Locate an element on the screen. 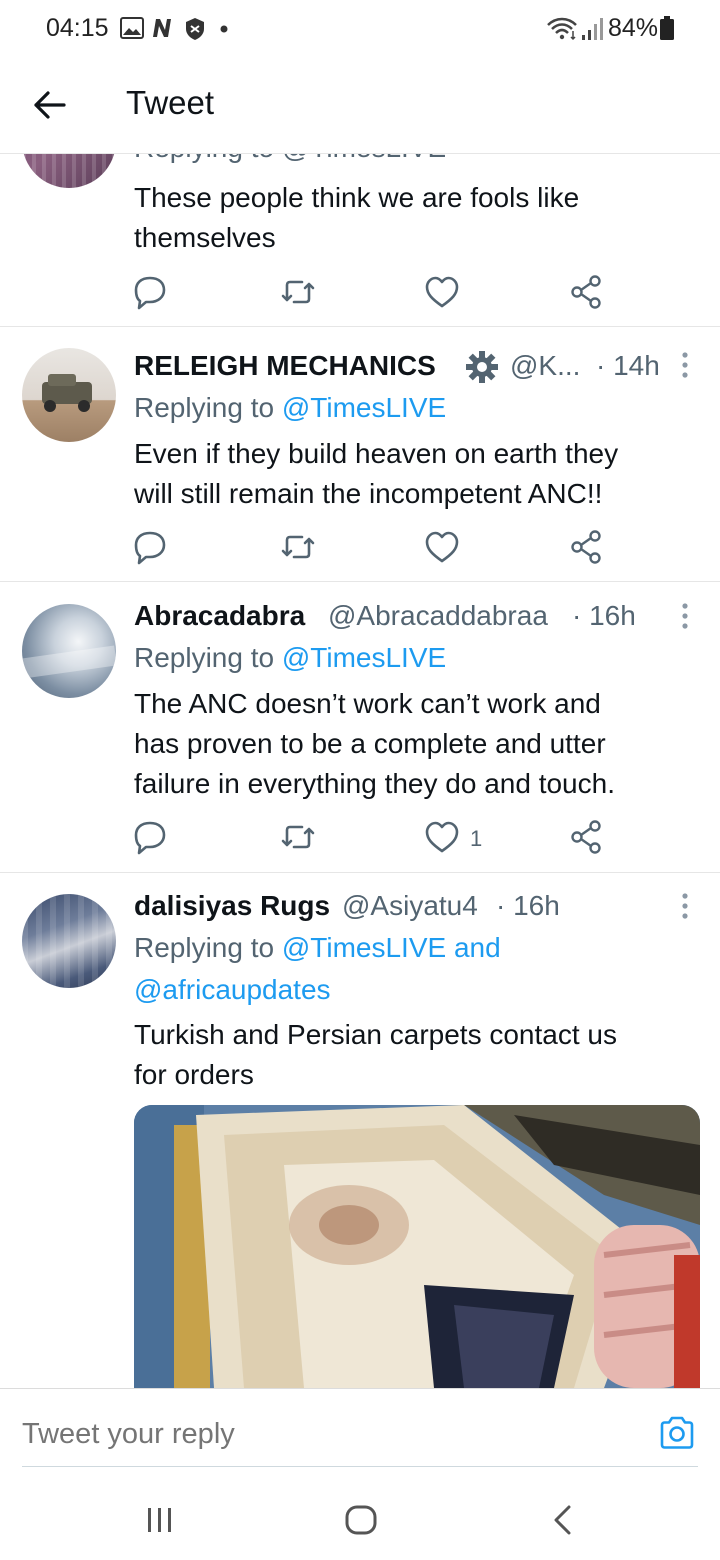  tweet-text-line: Turkish and Persian carpets contact us is located at coordinates (375, 1034).